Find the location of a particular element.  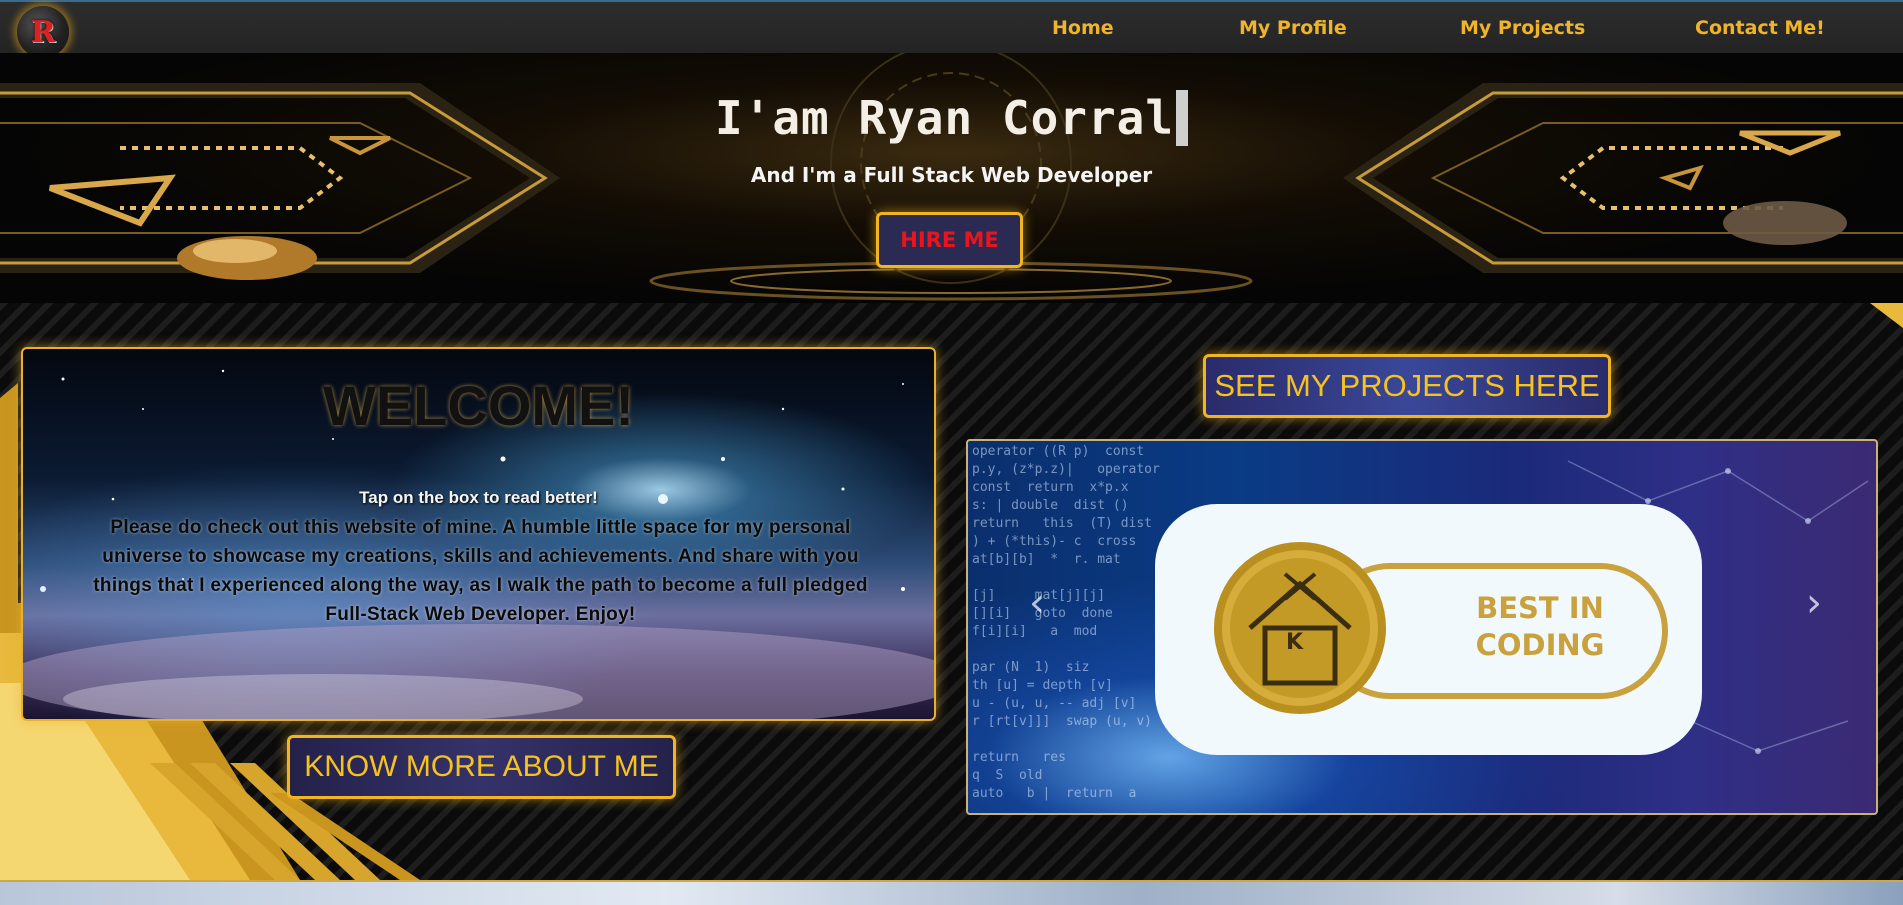

badge-caption-line2: CODING is located at coordinates (1540, 645).